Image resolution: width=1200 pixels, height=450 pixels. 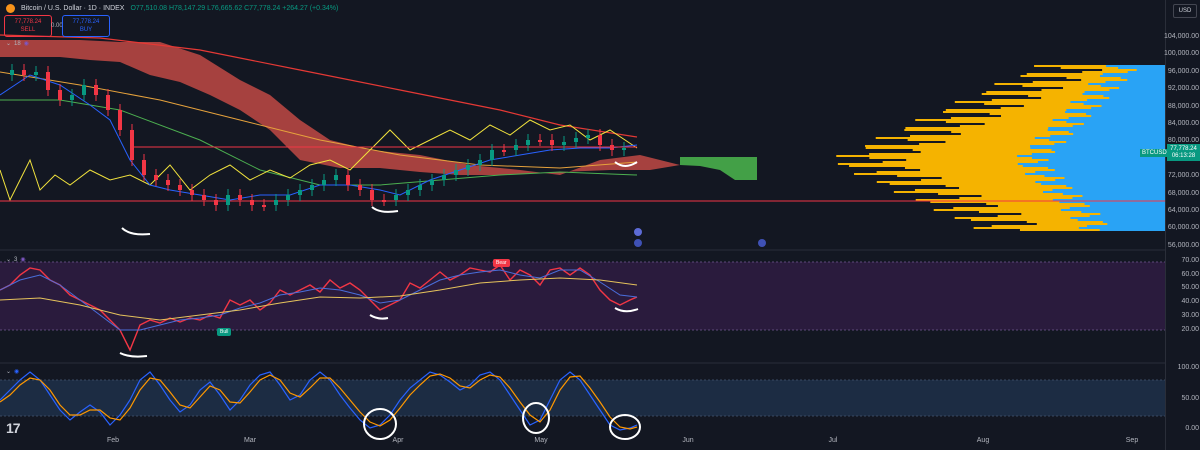 I want to click on axis-tick-label: 0.00, so click(x=1192, y=428).